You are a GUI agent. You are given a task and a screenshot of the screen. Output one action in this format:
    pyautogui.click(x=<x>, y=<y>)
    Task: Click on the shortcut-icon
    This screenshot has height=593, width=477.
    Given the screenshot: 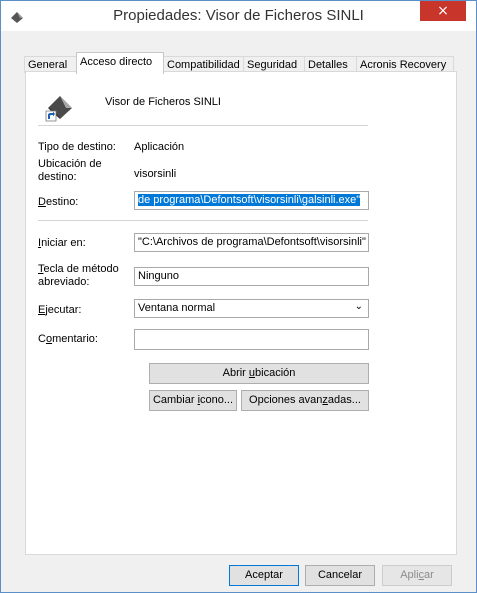 What is the action you would take?
    pyautogui.click(x=58, y=109)
    